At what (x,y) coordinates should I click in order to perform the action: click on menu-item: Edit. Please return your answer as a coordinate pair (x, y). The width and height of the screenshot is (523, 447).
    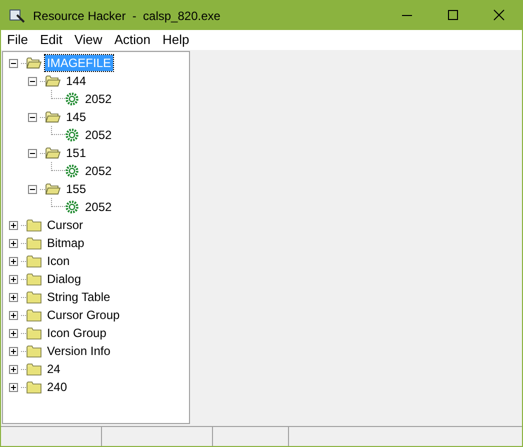
    Looking at the image, I should click on (51, 40).